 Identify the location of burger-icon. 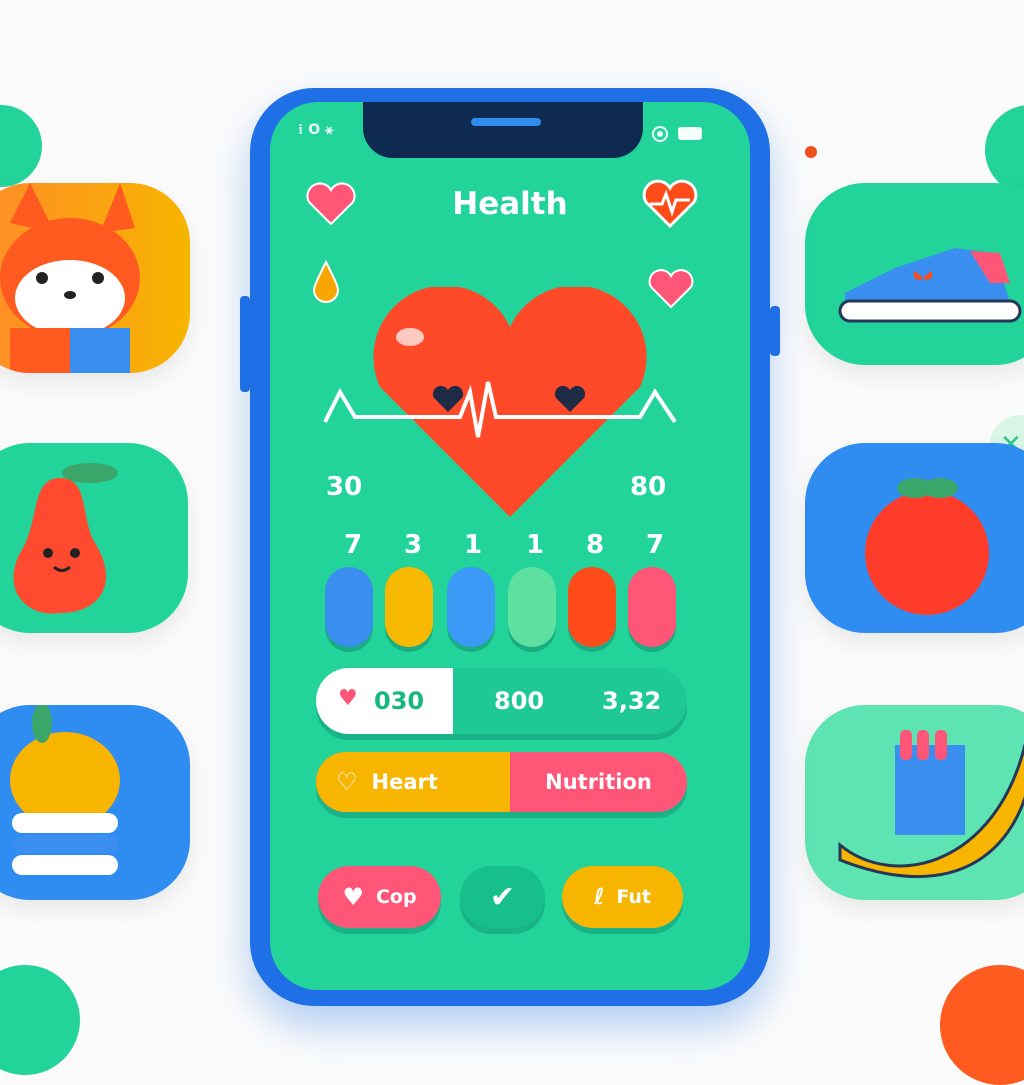
(65, 790).